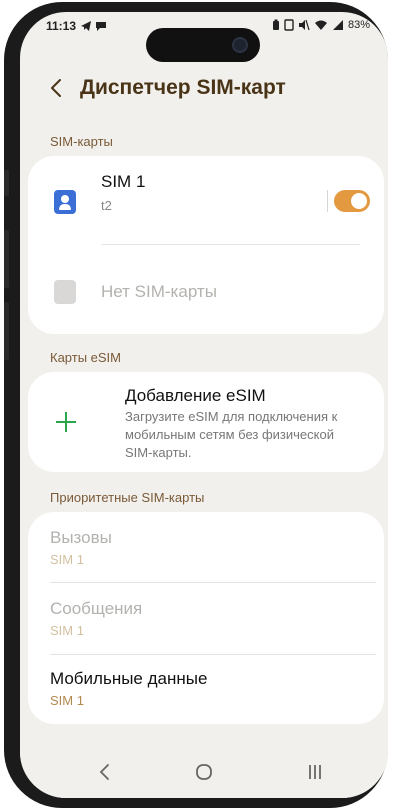 This screenshot has width=402, height=812. I want to click on nav-recent-apps-icon, so click(315, 772).